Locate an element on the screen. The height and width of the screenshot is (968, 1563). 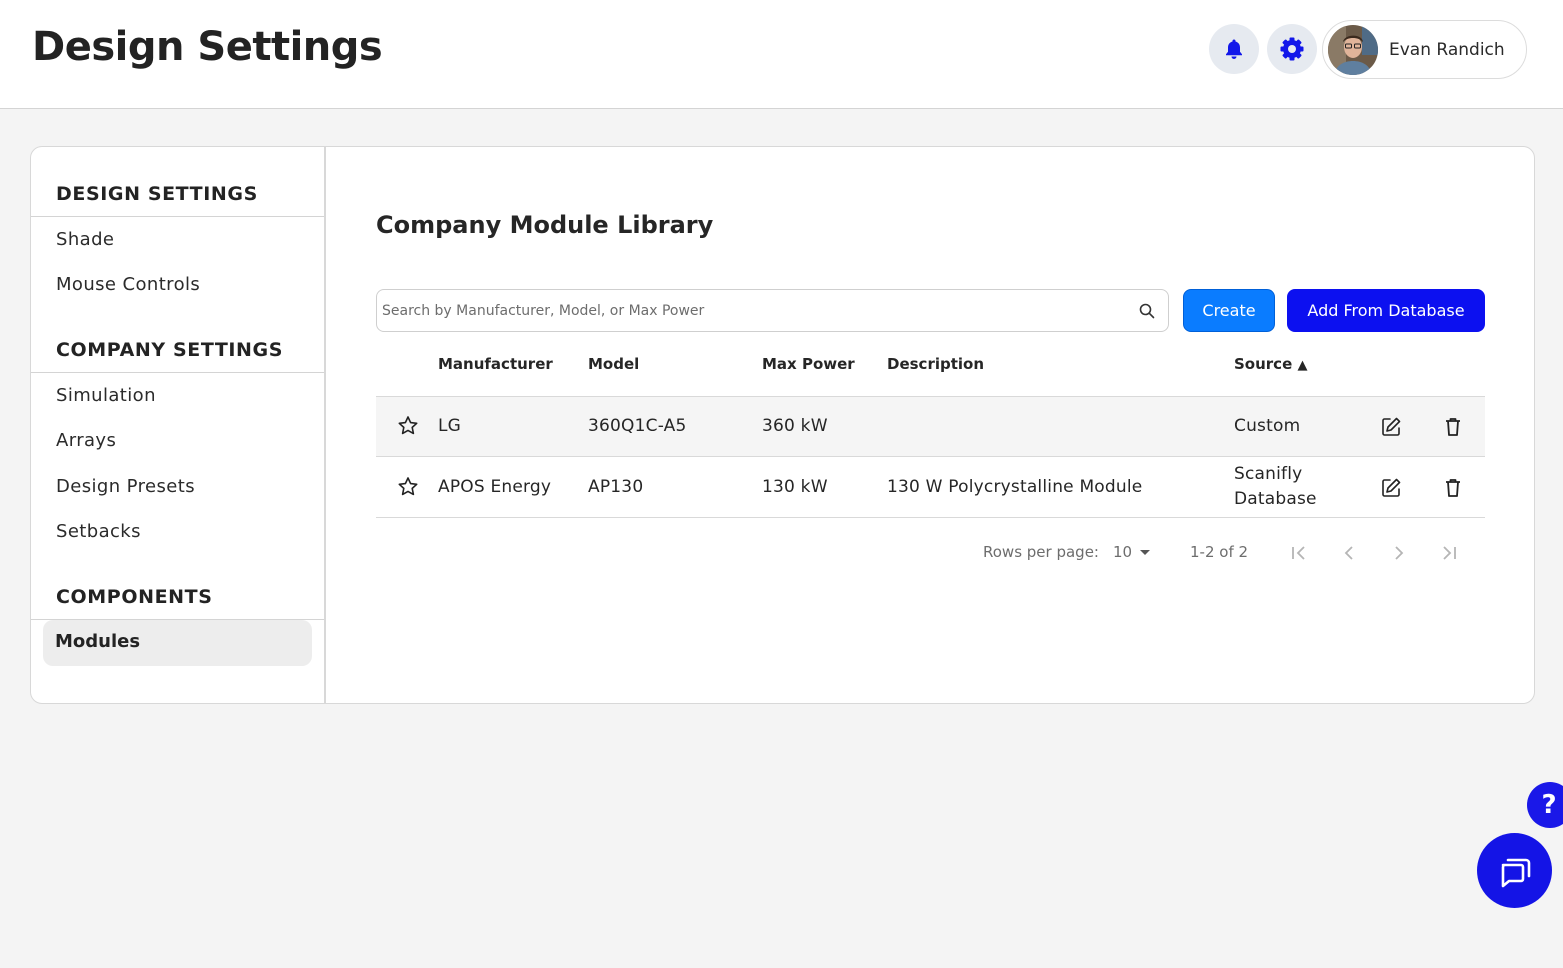
sidebar-item-shade: Shade is located at coordinates (85, 239).